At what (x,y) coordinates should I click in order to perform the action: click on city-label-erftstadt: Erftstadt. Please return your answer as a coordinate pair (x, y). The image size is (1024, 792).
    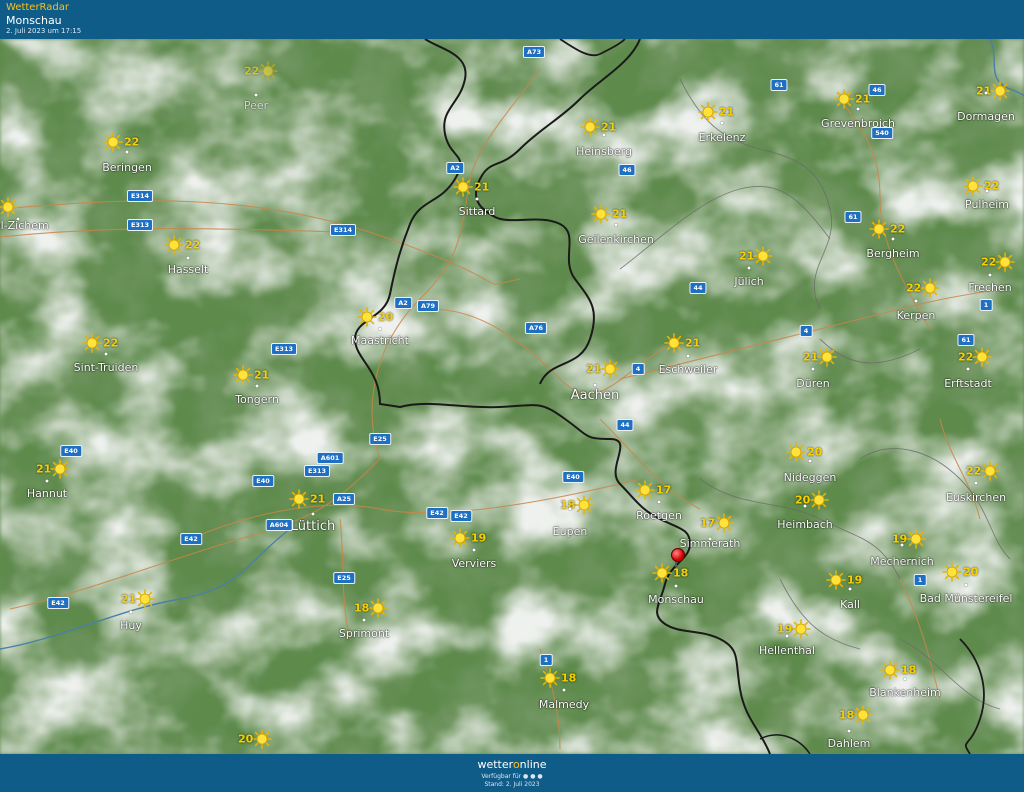
    Looking at the image, I should click on (968, 383).